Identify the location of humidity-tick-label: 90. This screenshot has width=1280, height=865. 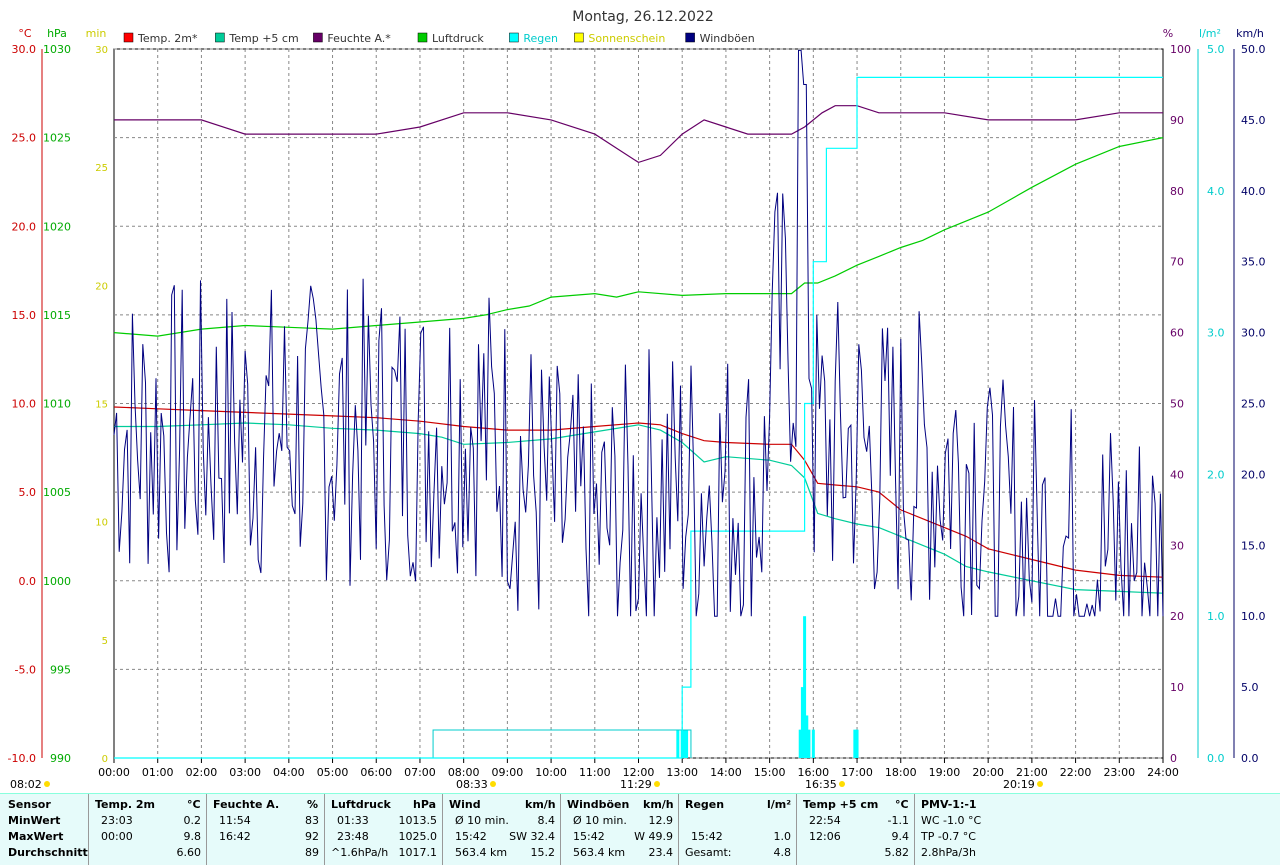
(1177, 120).